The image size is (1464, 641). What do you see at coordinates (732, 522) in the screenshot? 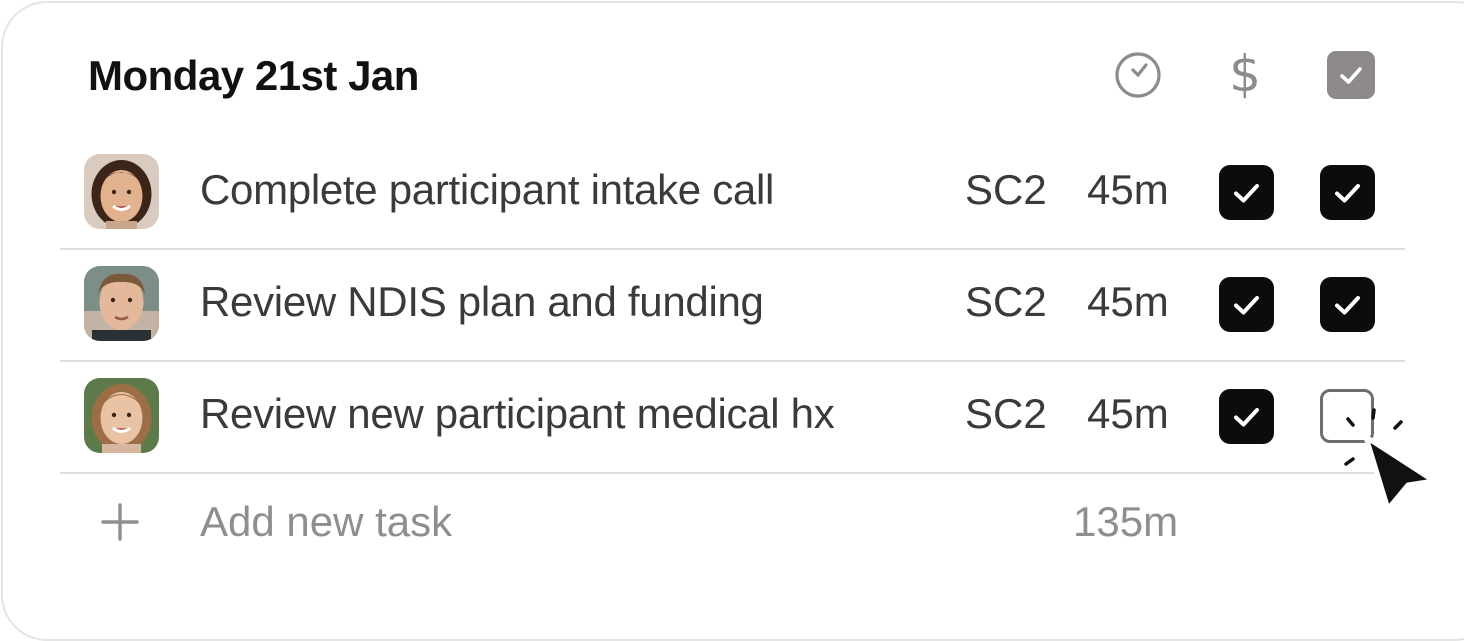
I see `add-task-row: Add new task 135m` at bounding box center [732, 522].